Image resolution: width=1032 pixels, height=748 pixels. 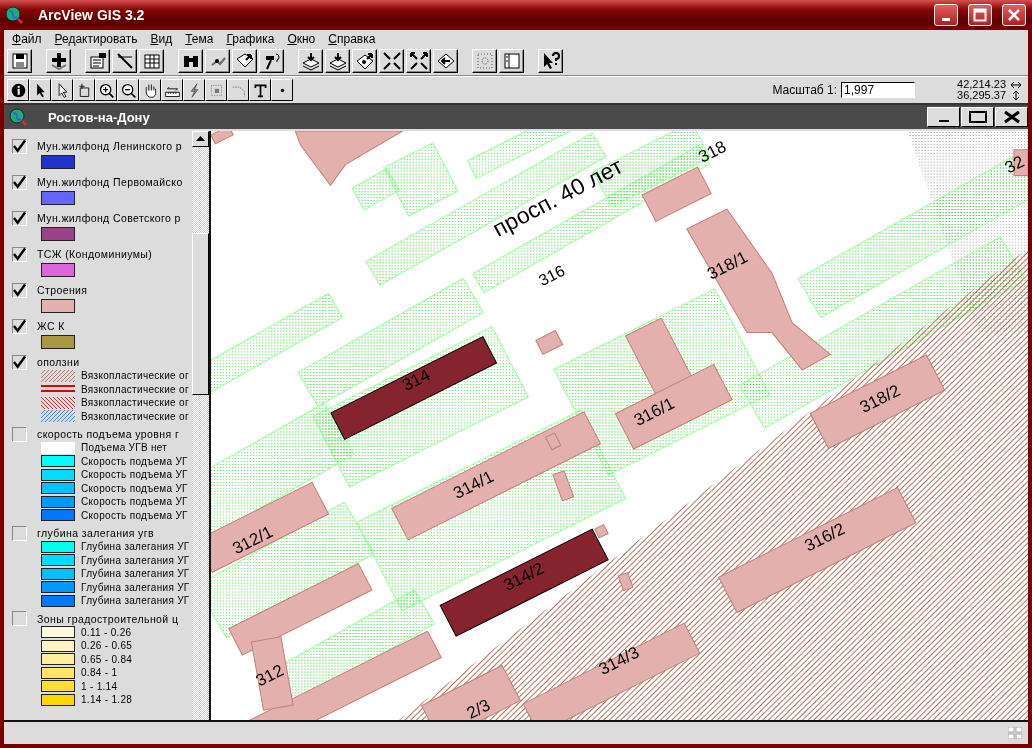 I want to click on lightning-tool, so click(x=194, y=90).